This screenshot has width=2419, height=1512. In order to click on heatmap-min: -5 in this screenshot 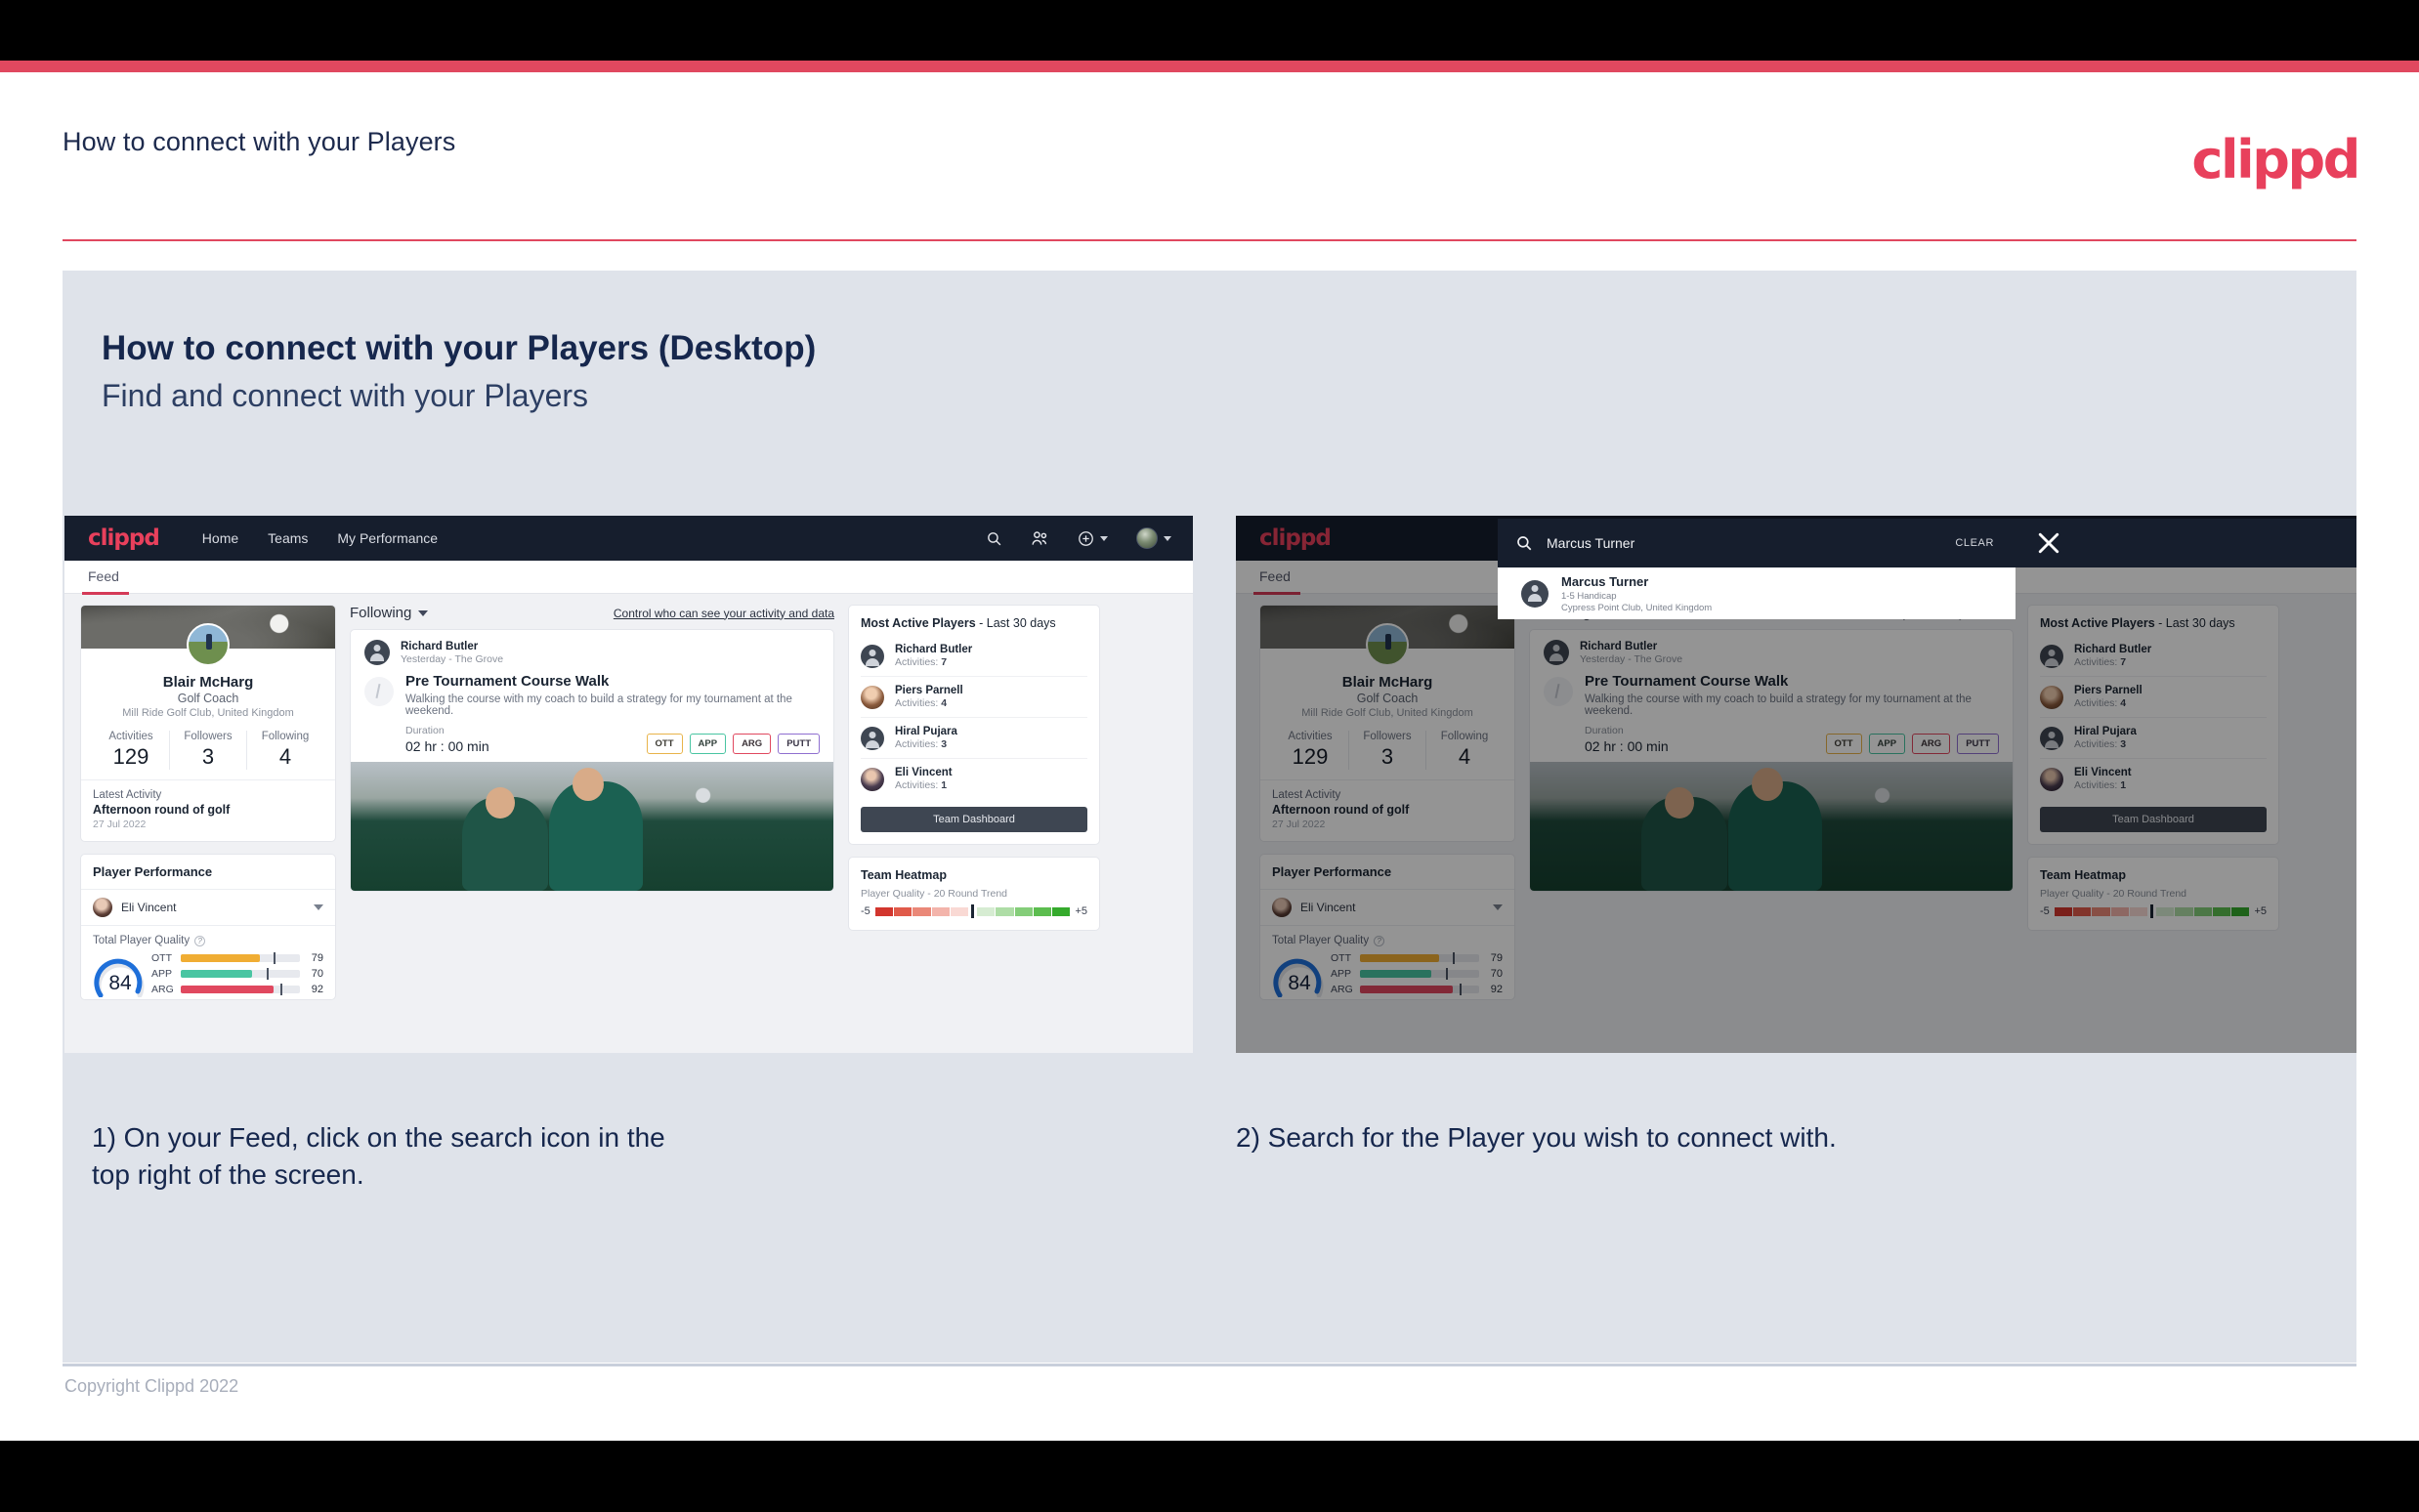, I will do `click(2045, 911)`.